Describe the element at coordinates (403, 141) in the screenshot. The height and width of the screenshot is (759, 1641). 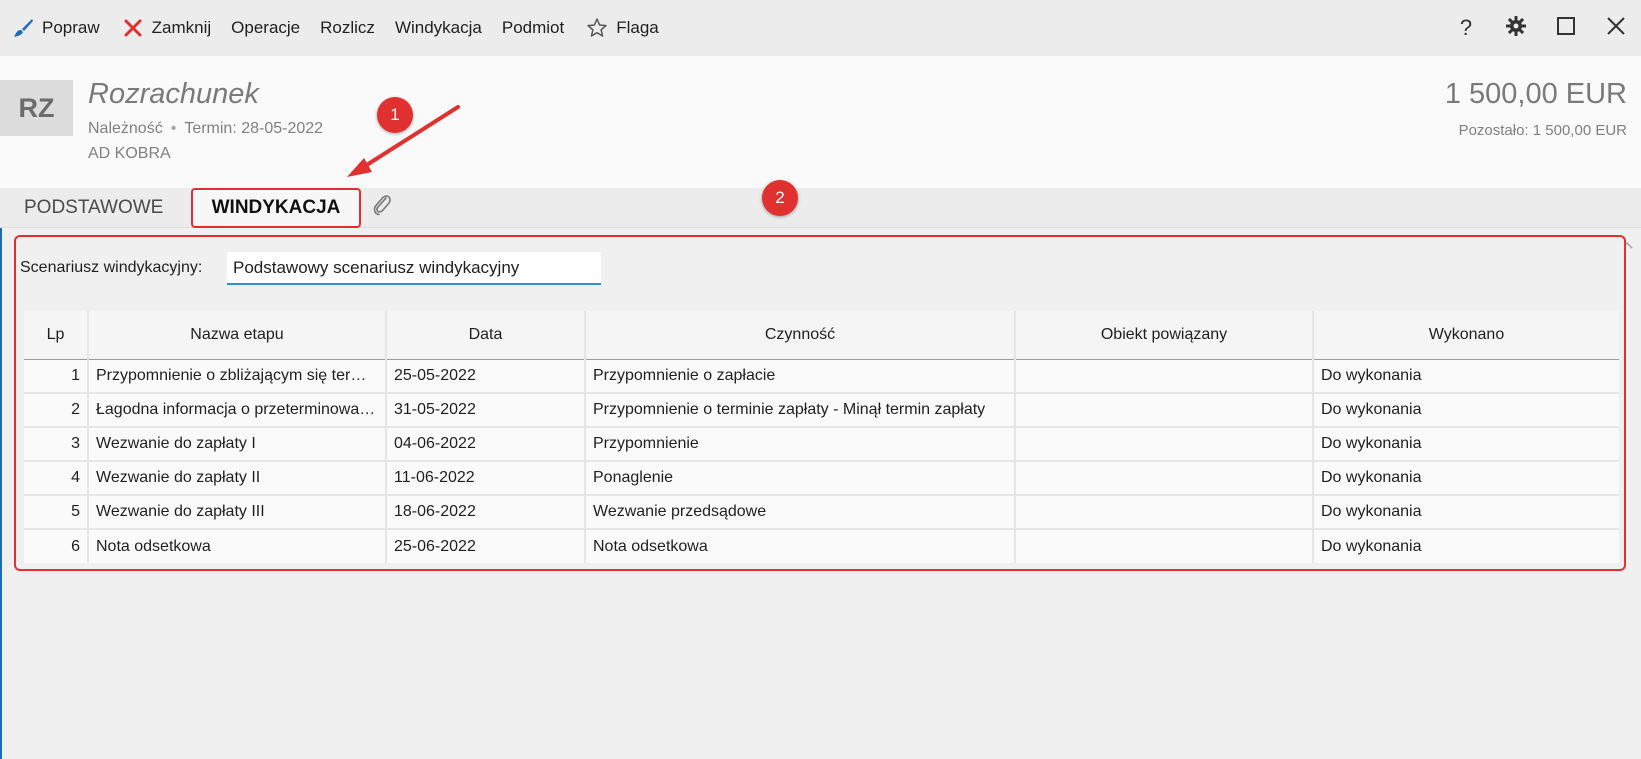
I see `annotation-arrow` at that location.